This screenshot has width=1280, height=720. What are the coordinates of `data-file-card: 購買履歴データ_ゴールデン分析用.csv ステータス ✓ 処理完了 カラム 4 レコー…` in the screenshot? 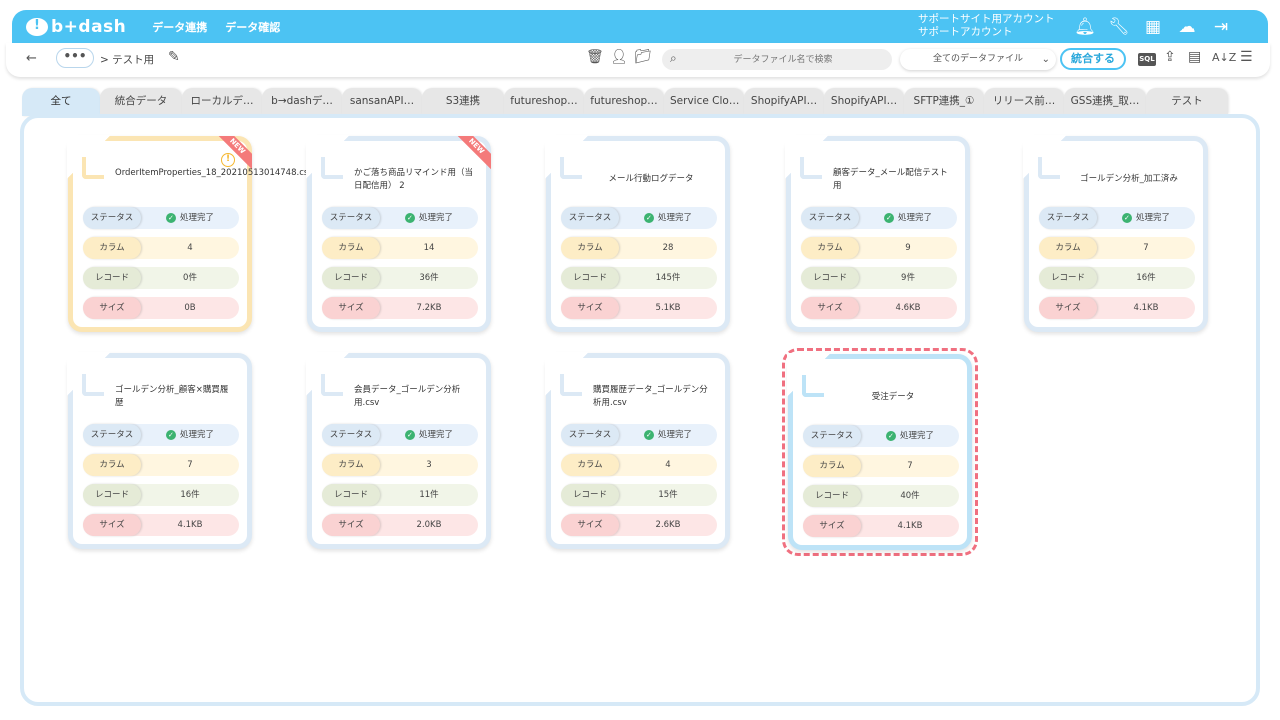 It's located at (637, 450).